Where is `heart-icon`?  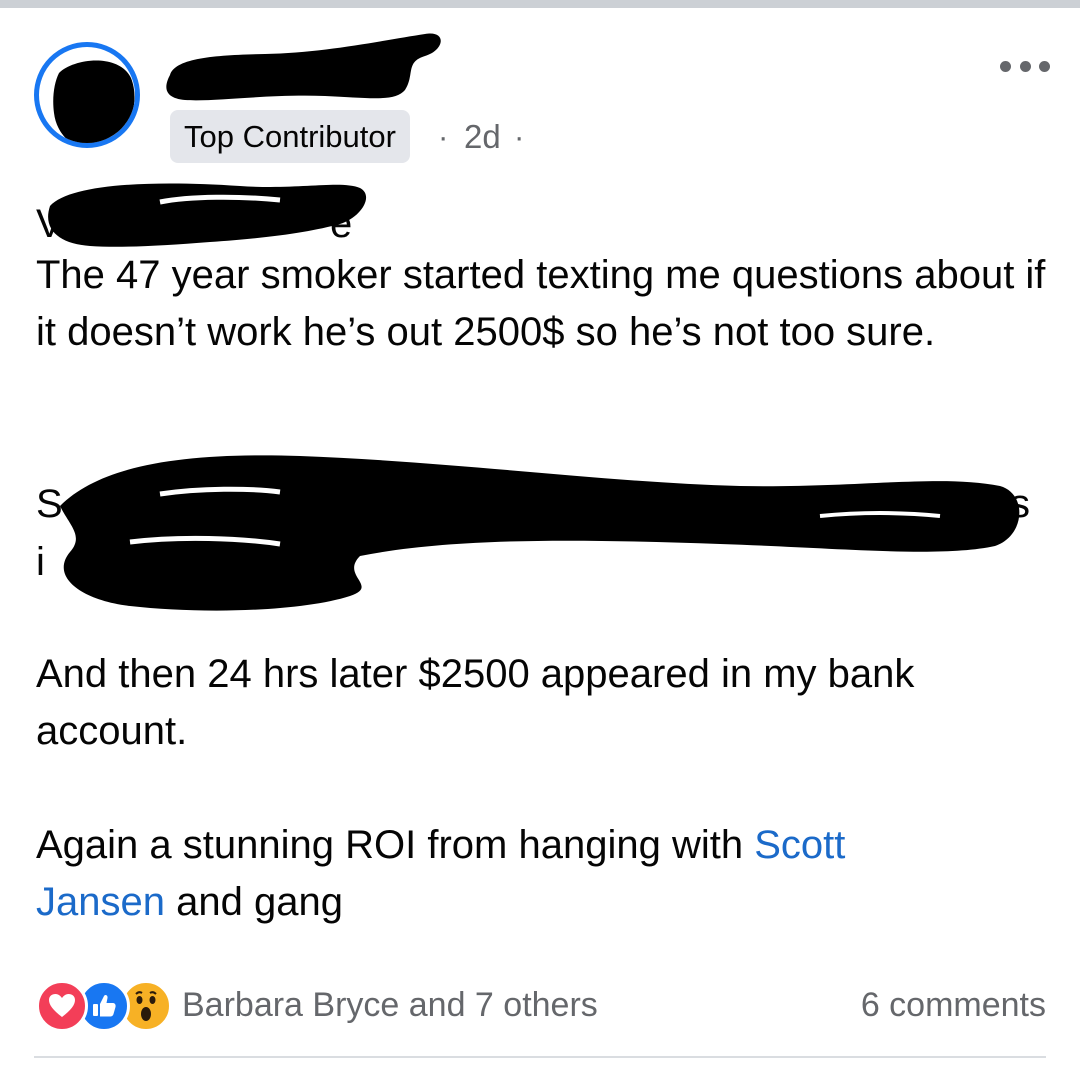 heart-icon is located at coordinates (62, 1006).